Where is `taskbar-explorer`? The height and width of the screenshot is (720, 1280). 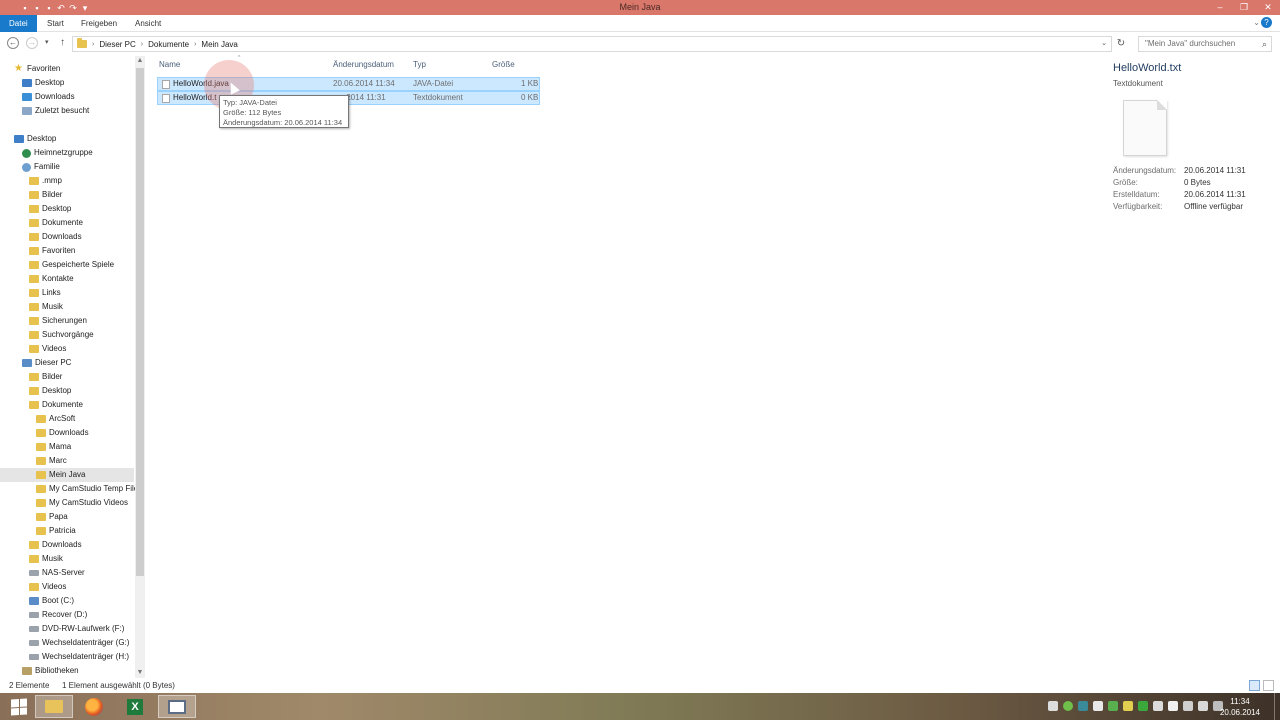
taskbar-explorer is located at coordinates (54, 706).